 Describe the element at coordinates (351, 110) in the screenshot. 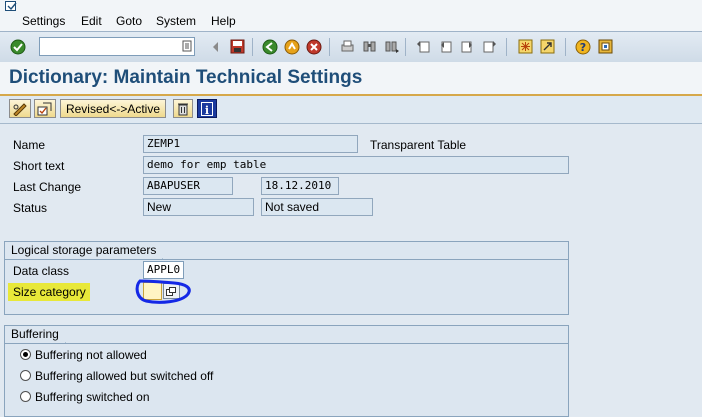

I see `application-toolbar: Revised<->Active i` at that location.